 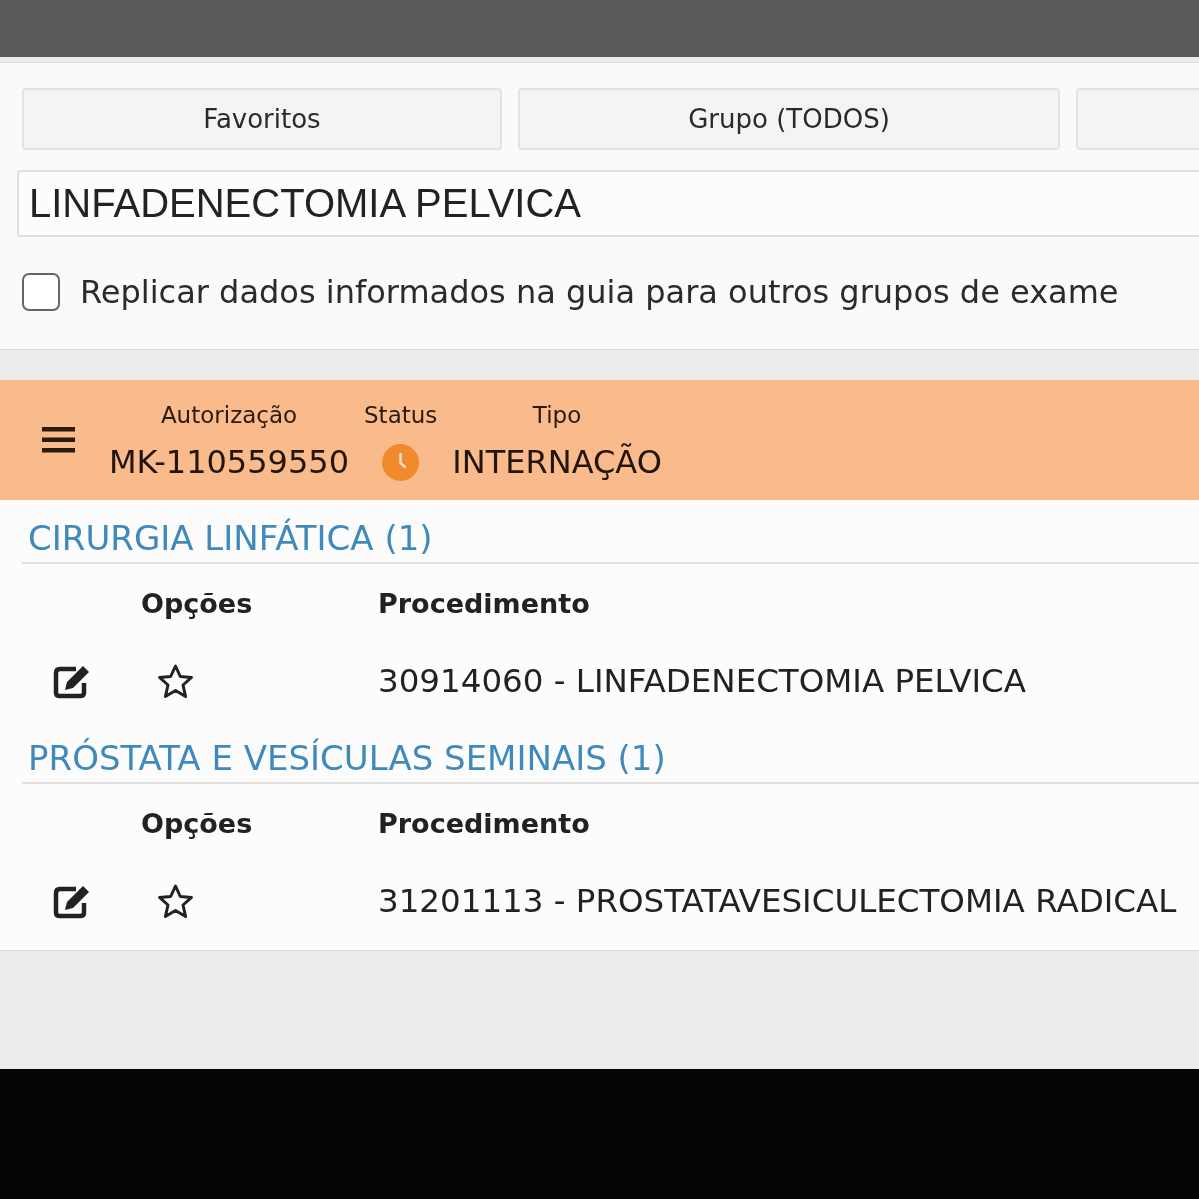 I want to click on field-label: Autorização, so click(x=229, y=415).